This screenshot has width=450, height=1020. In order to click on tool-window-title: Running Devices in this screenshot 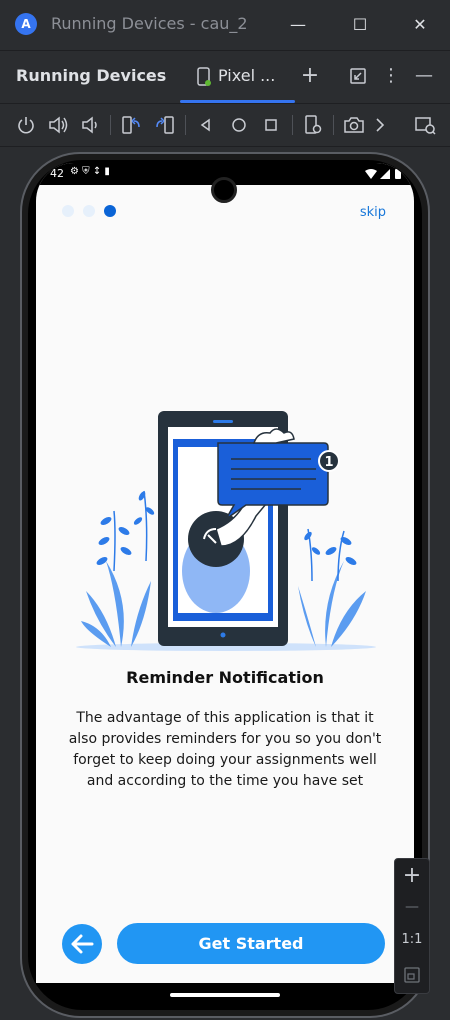, I will do `click(91, 75)`.